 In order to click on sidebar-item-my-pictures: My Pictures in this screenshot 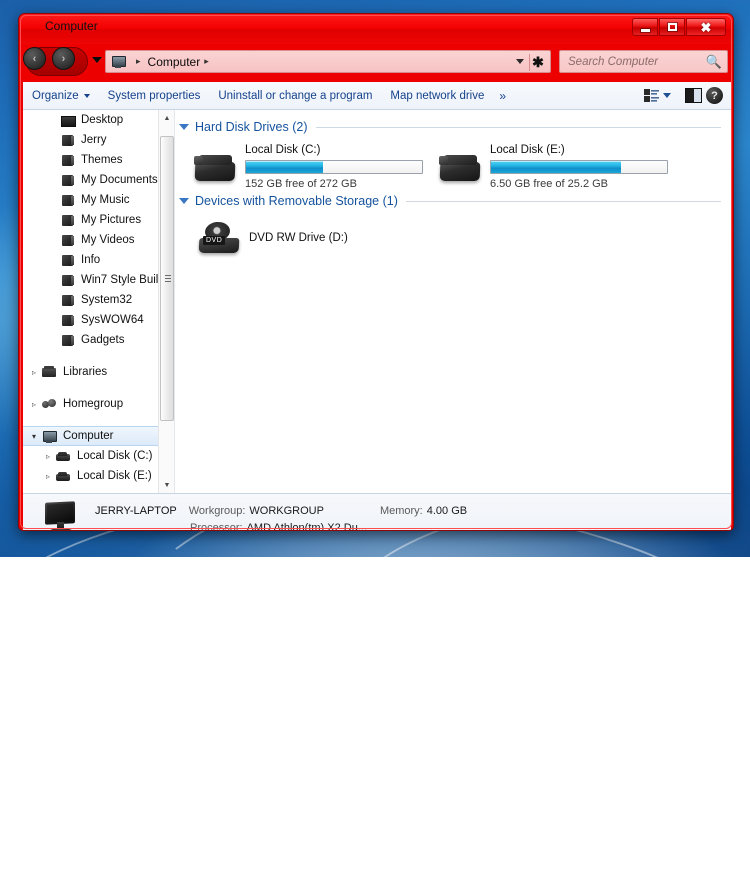, I will do `click(98, 220)`.